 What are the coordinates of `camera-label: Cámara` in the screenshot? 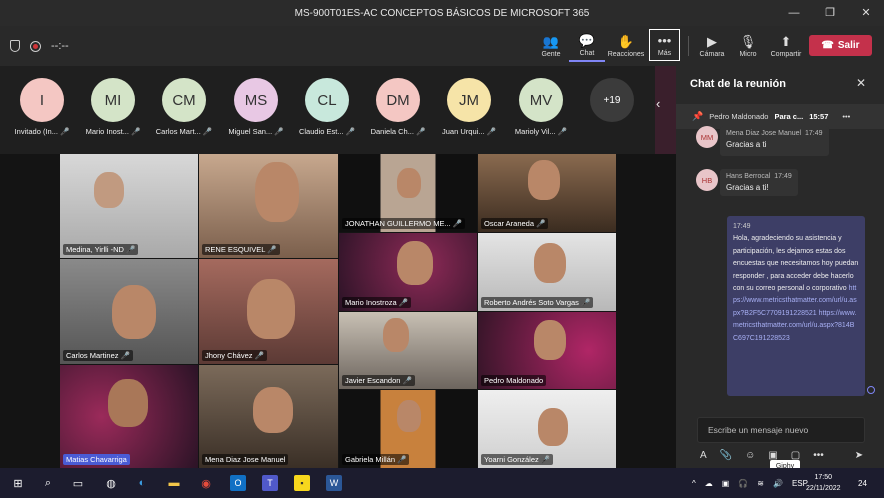 It's located at (712, 54).